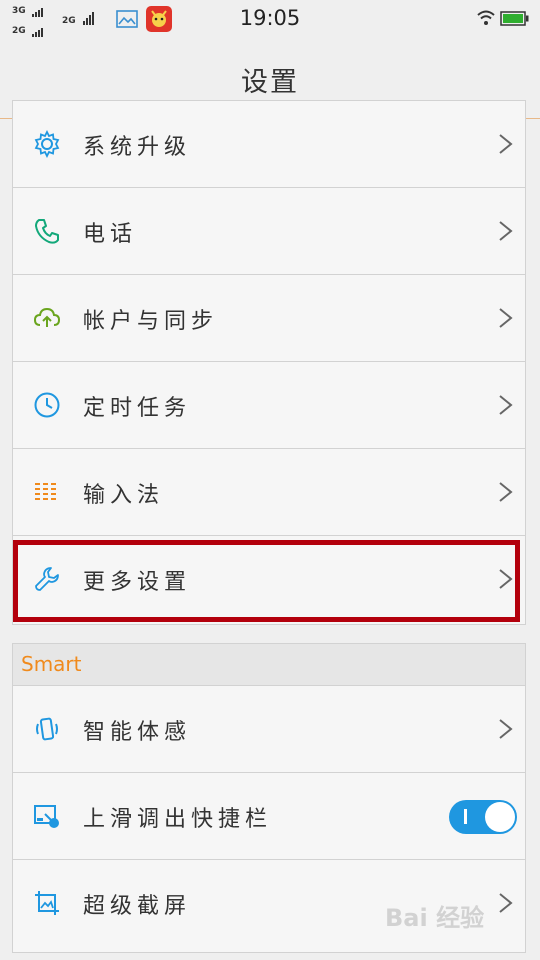 The width and height of the screenshot is (540, 960). I want to click on settings-item-label: 帐户与同步, so click(151, 321).